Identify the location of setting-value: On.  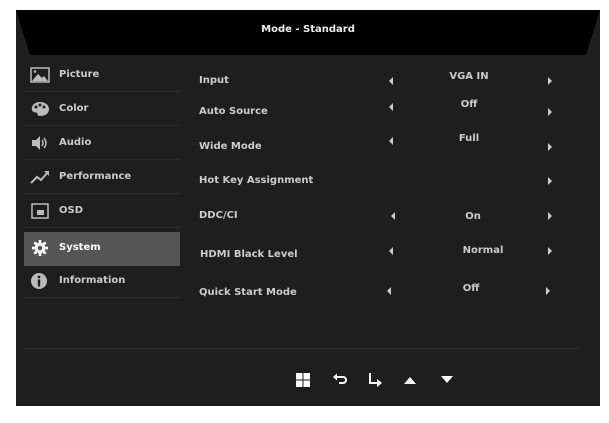
(473, 216).